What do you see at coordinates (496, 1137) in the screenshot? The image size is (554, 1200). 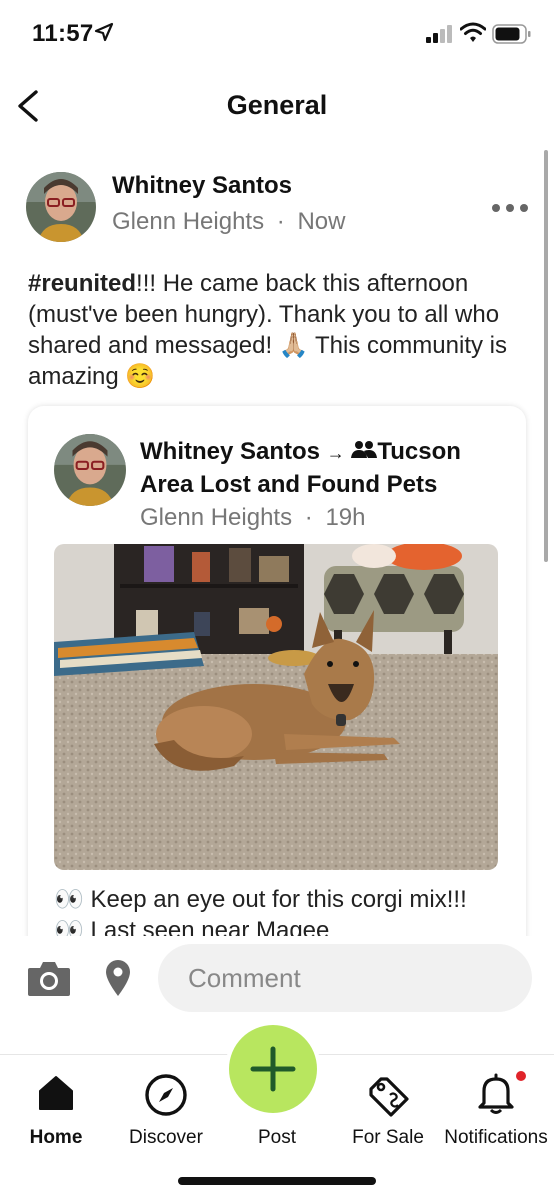 I see `tab-notifications-label: Notifications` at bounding box center [496, 1137].